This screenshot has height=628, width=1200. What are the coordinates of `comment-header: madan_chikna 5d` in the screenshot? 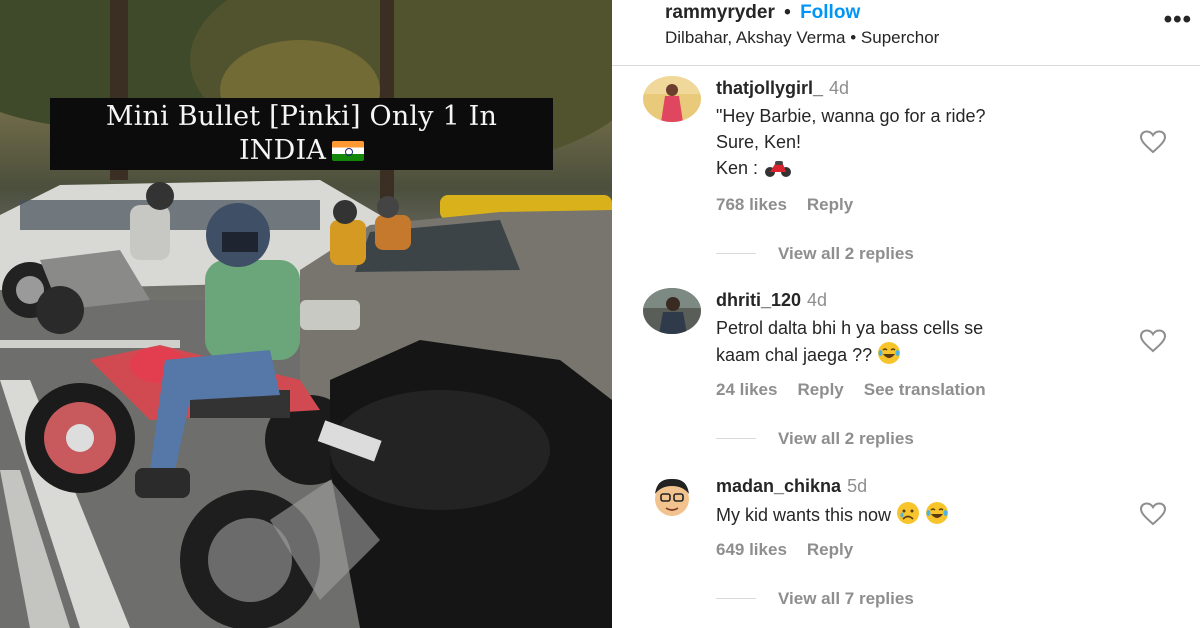 It's located at (791, 486).